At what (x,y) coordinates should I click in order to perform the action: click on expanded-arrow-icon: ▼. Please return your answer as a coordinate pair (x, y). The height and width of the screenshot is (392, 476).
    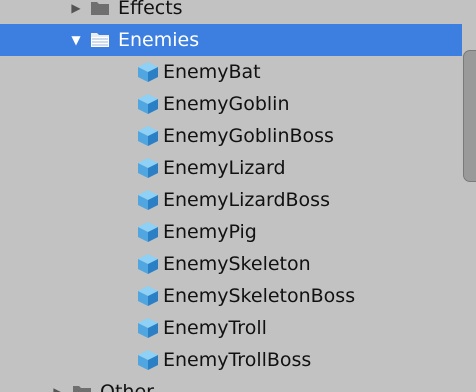
    Looking at the image, I should click on (76, 40).